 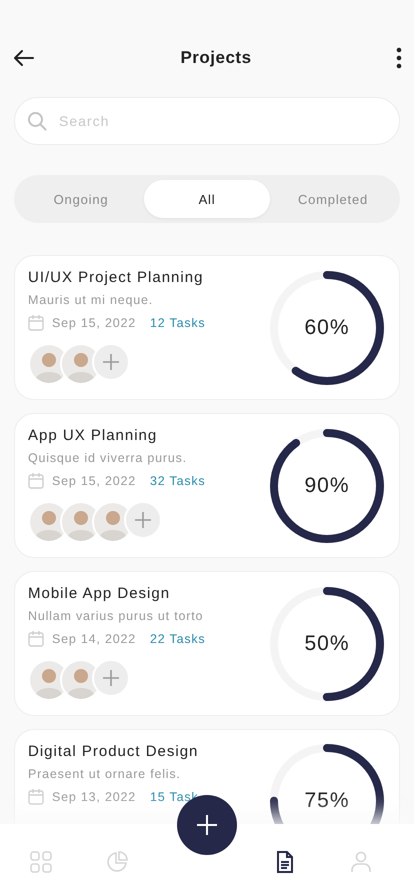 I want to click on page-title: Projects, so click(x=216, y=58).